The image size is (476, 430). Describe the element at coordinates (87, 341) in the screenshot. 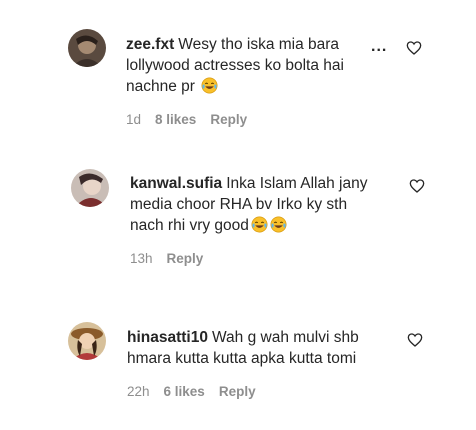

I see `avatar` at that location.